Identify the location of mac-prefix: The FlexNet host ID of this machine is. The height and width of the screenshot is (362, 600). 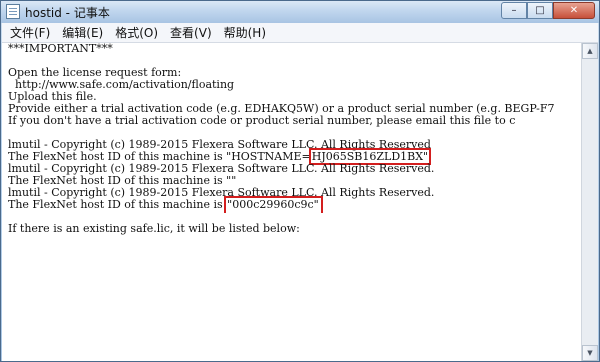
(117, 204).